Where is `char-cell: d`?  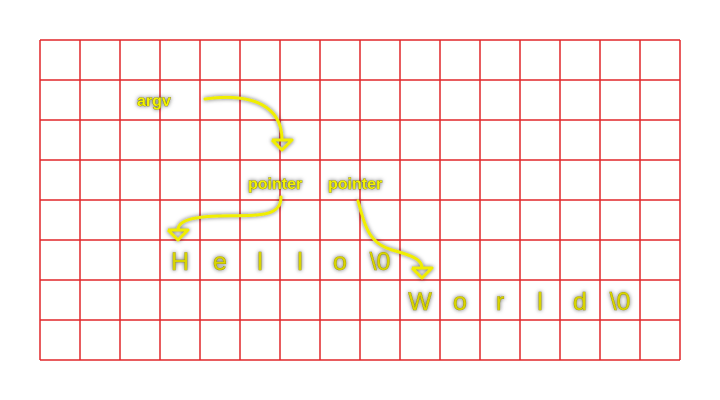 char-cell: d is located at coordinates (580, 302).